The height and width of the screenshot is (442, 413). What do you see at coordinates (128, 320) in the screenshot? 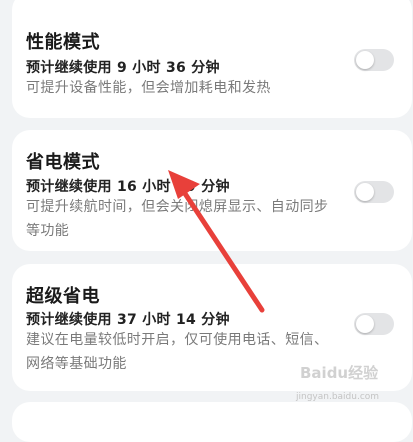
I see `super-power-saving-estimate: 预计继续使用 37 小时 14 分钟` at bounding box center [128, 320].